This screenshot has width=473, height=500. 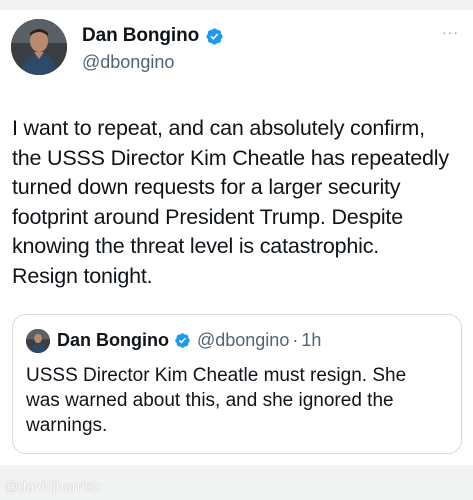 What do you see at coordinates (450, 32) in the screenshot?
I see `more-options-icon: ···` at bounding box center [450, 32].